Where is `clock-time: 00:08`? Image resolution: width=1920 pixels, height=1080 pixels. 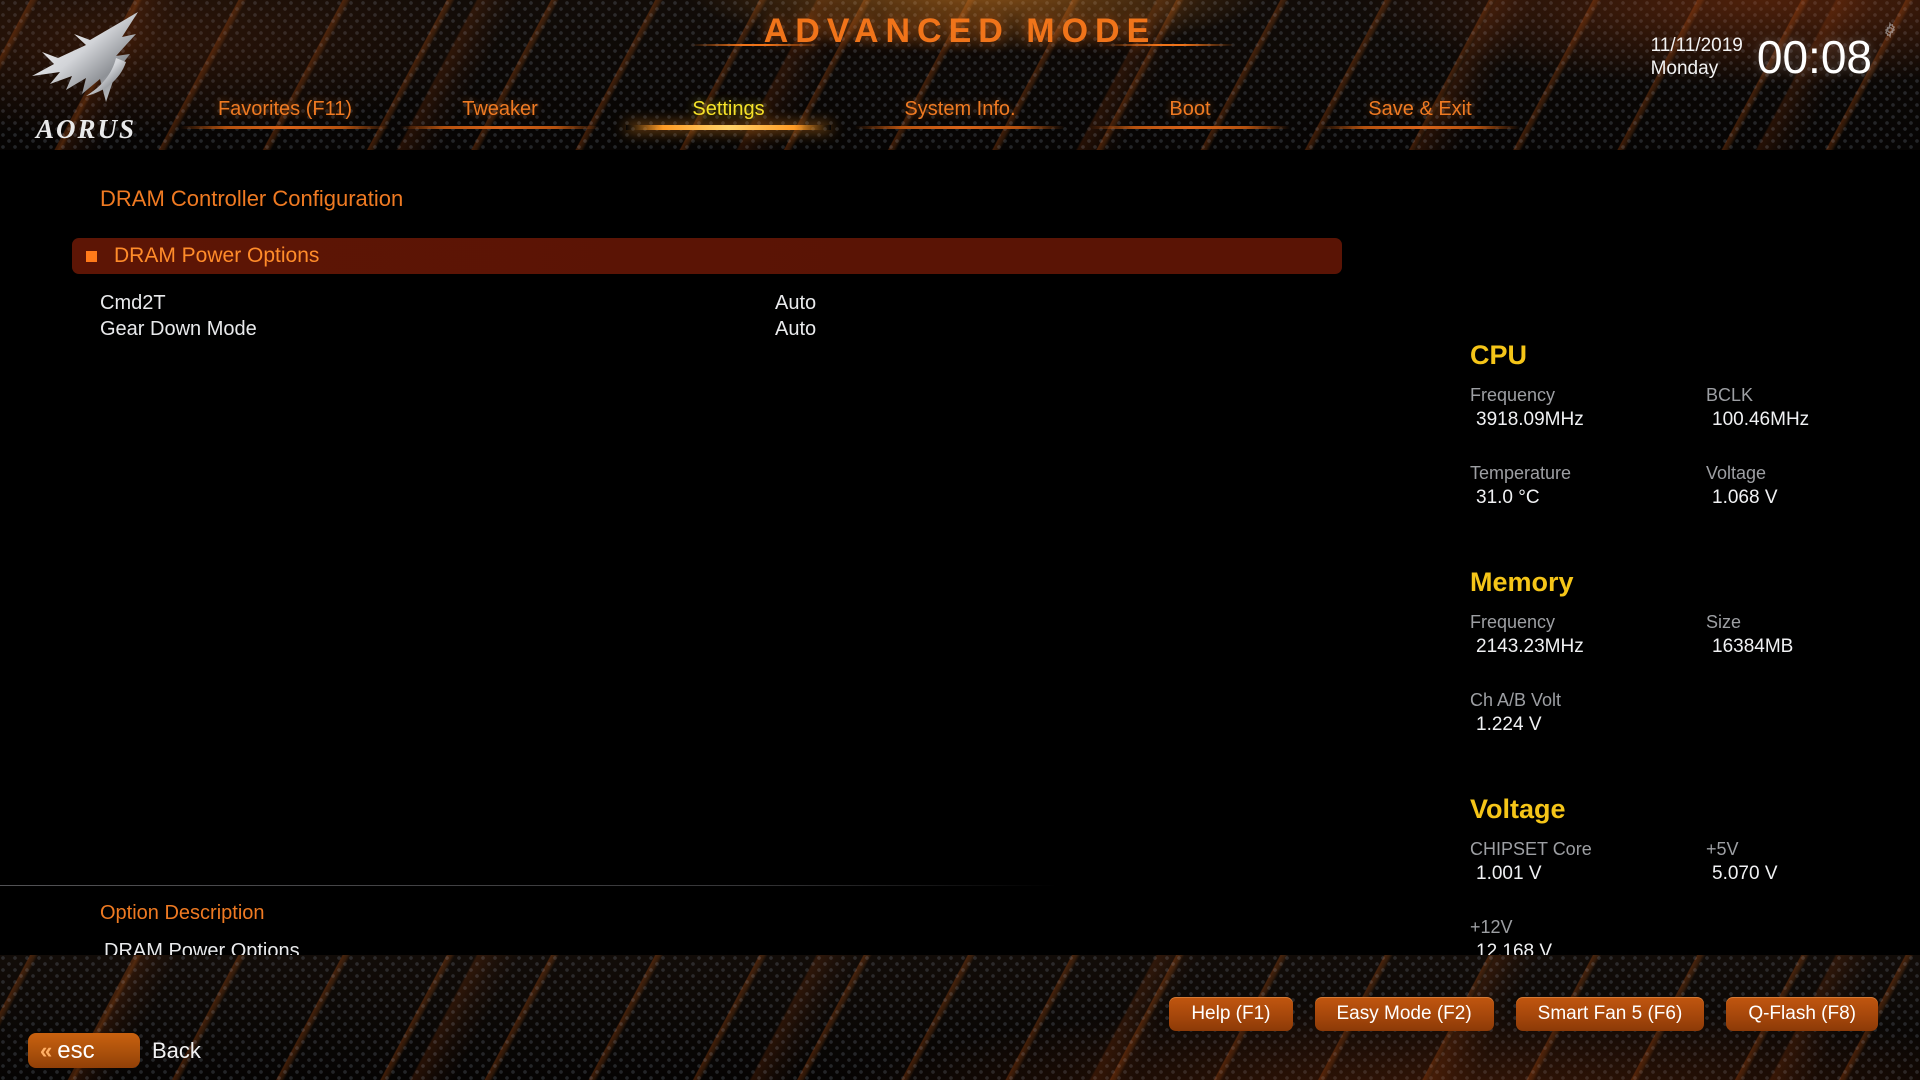
clock-time: 00:08 is located at coordinates (1814, 57).